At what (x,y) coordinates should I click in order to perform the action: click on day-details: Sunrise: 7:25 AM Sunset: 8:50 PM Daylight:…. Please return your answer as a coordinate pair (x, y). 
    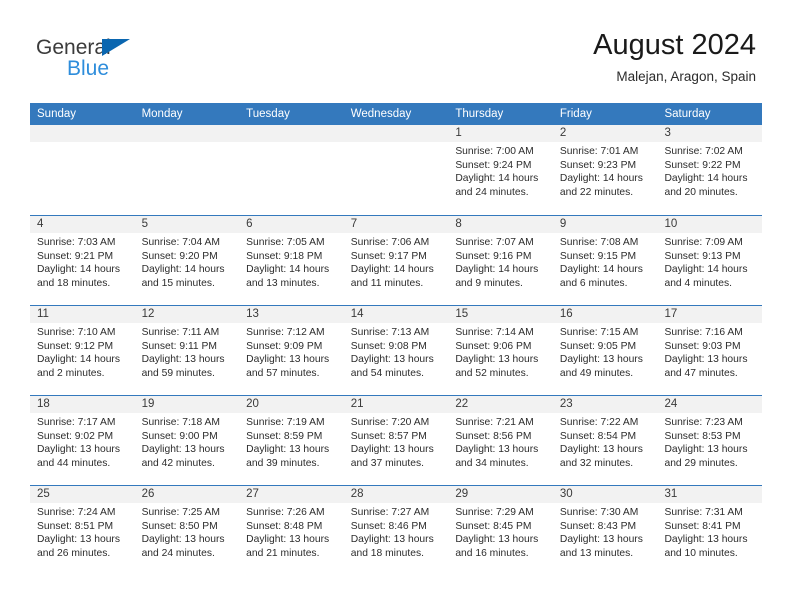
    Looking at the image, I should click on (187, 531).